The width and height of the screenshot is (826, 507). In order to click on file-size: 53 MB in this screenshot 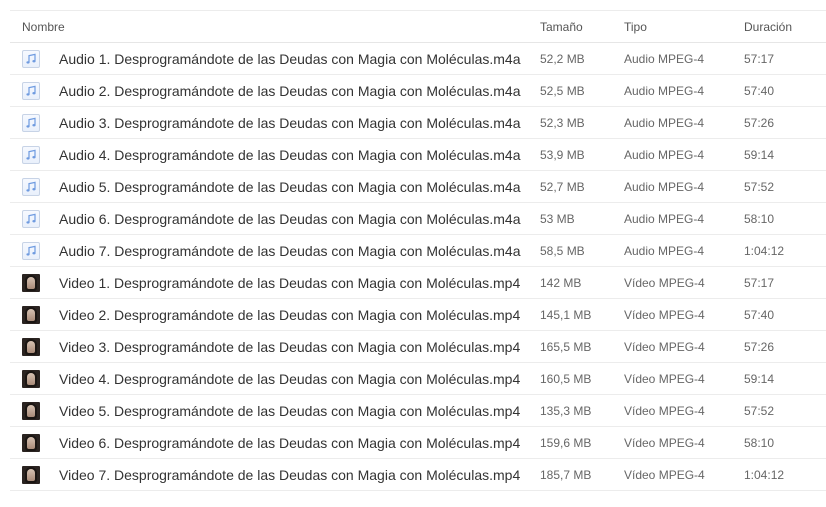, I will do `click(557, 218)`.